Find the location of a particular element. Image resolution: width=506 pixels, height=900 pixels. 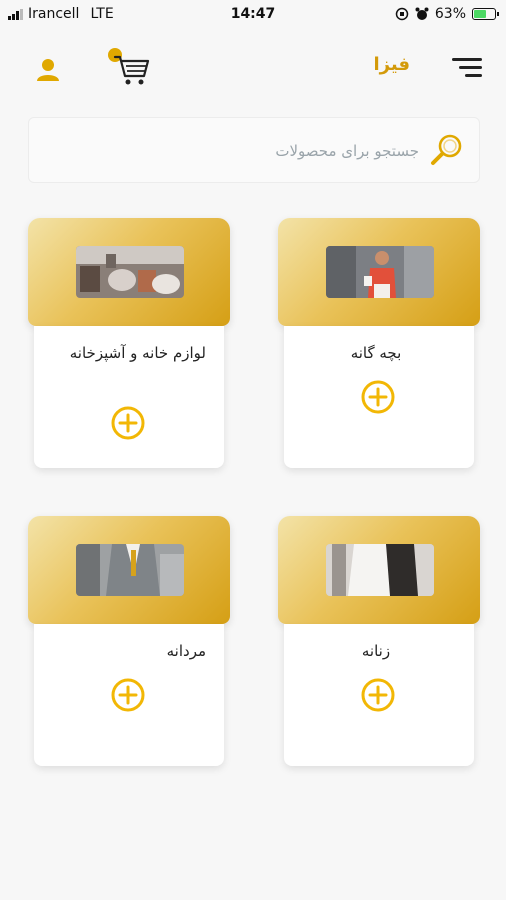

category-image-men is located at coordinates (130, 570).